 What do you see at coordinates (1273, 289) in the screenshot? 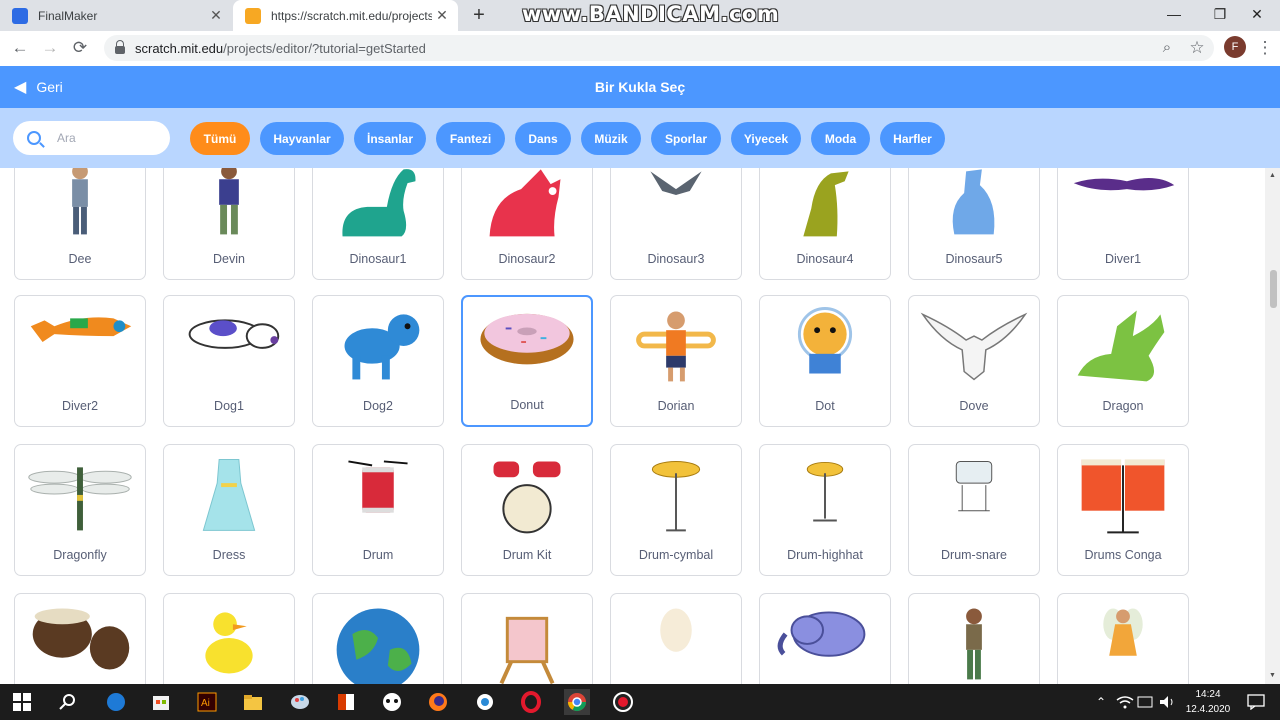
I see `scrollbar-thumb` at bounding box center [1273, 289].